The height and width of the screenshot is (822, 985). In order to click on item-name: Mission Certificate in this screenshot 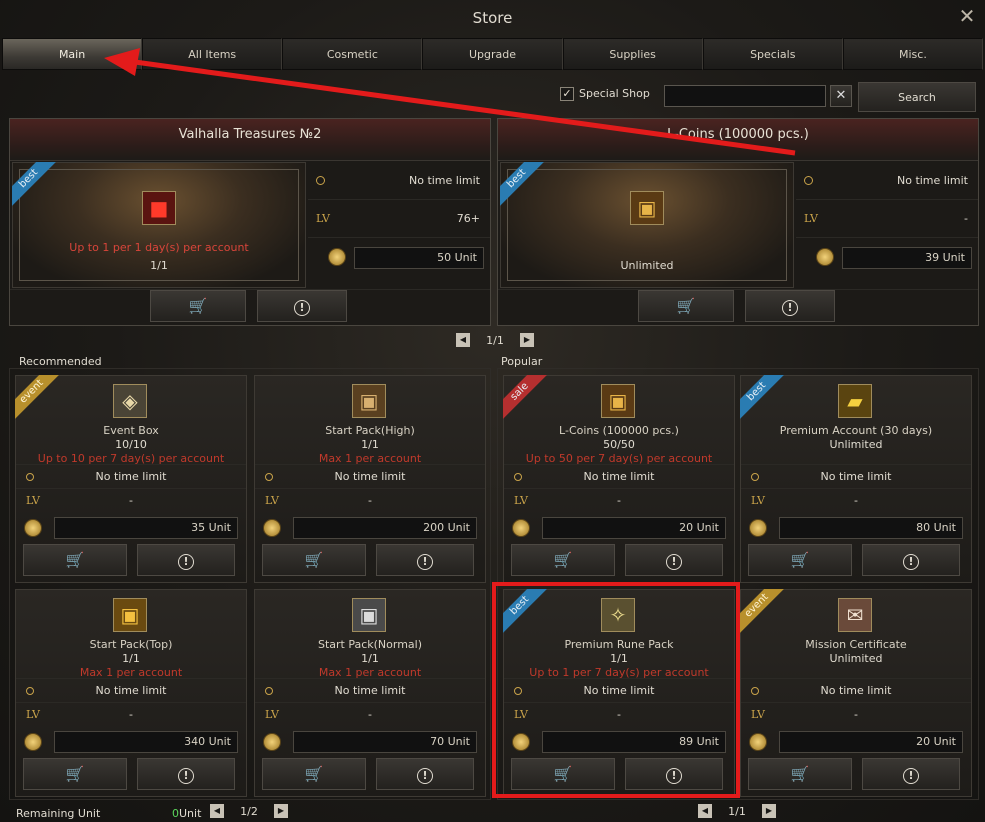, I will do `click(856, 644)`.